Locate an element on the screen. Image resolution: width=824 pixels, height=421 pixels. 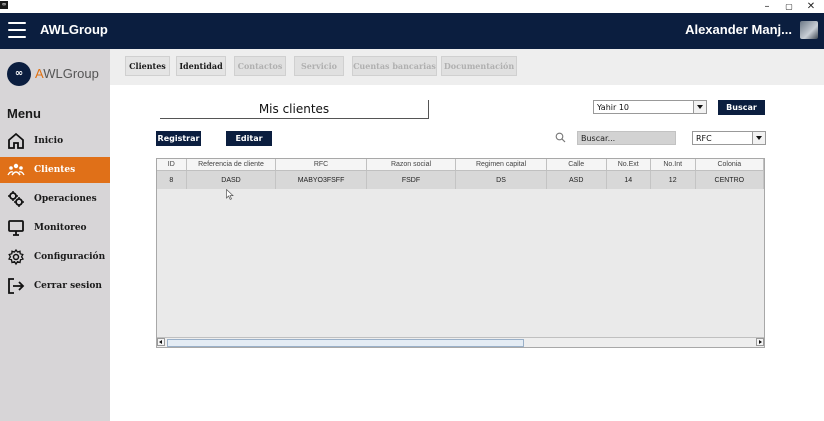
search-icon is located at coordinates (560, 137).